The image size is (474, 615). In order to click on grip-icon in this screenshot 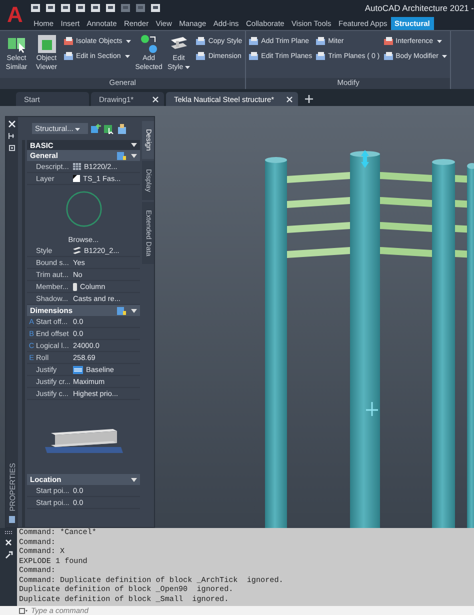, I will do `click(365, 159)`.